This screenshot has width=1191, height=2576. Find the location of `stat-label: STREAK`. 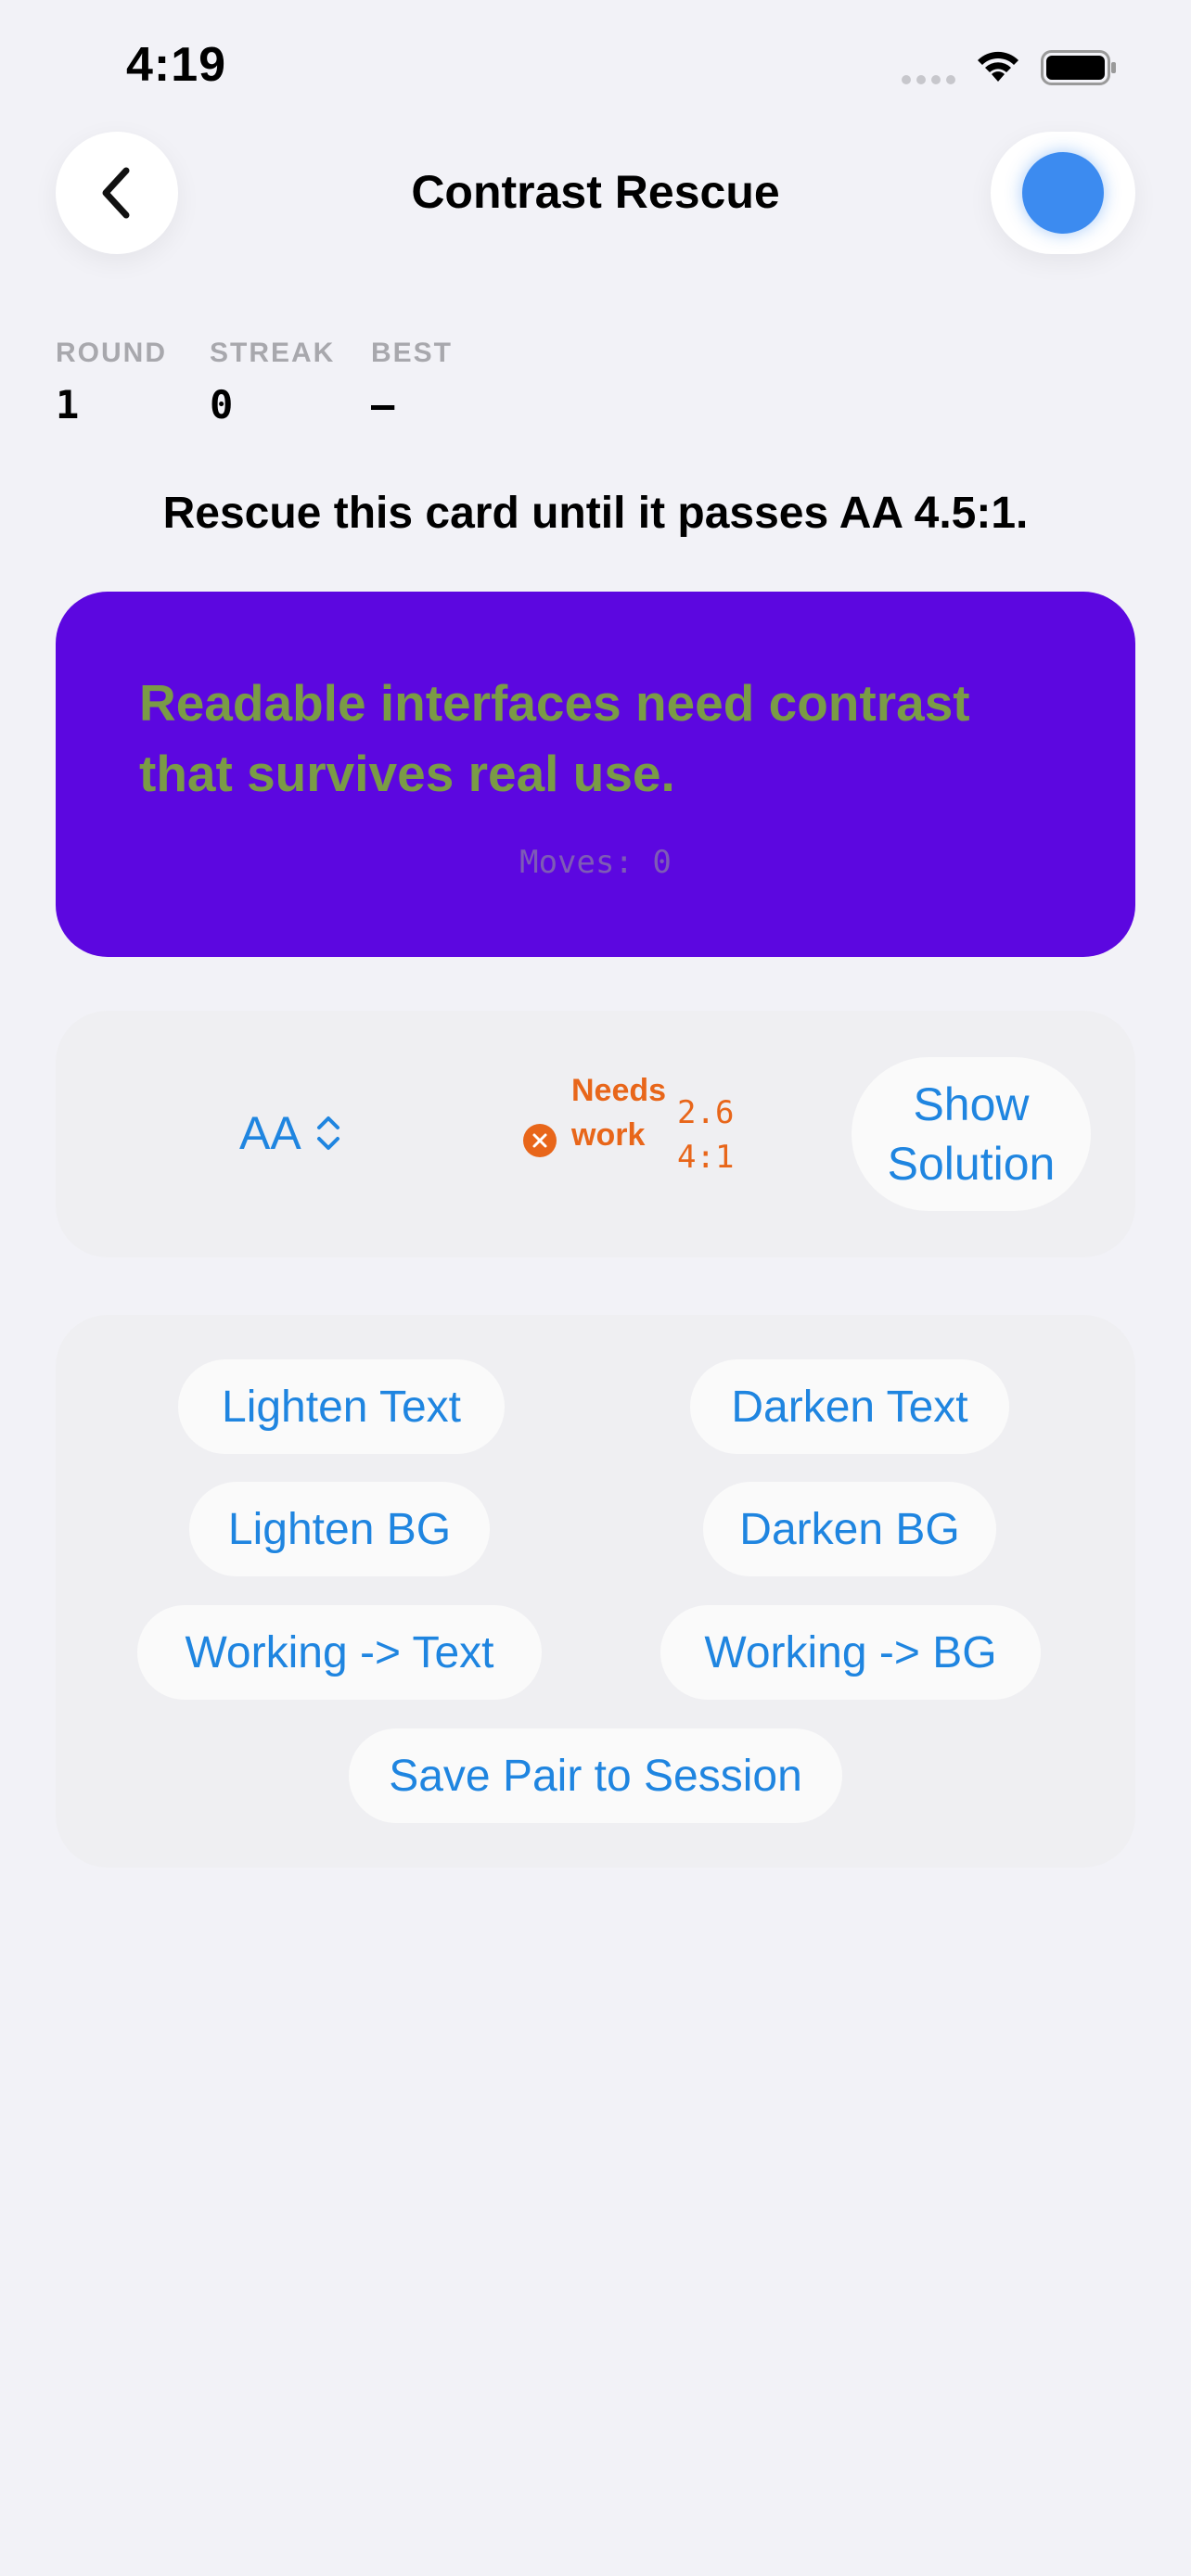

stat-label: STREAK is located at coordinates (273, 353).